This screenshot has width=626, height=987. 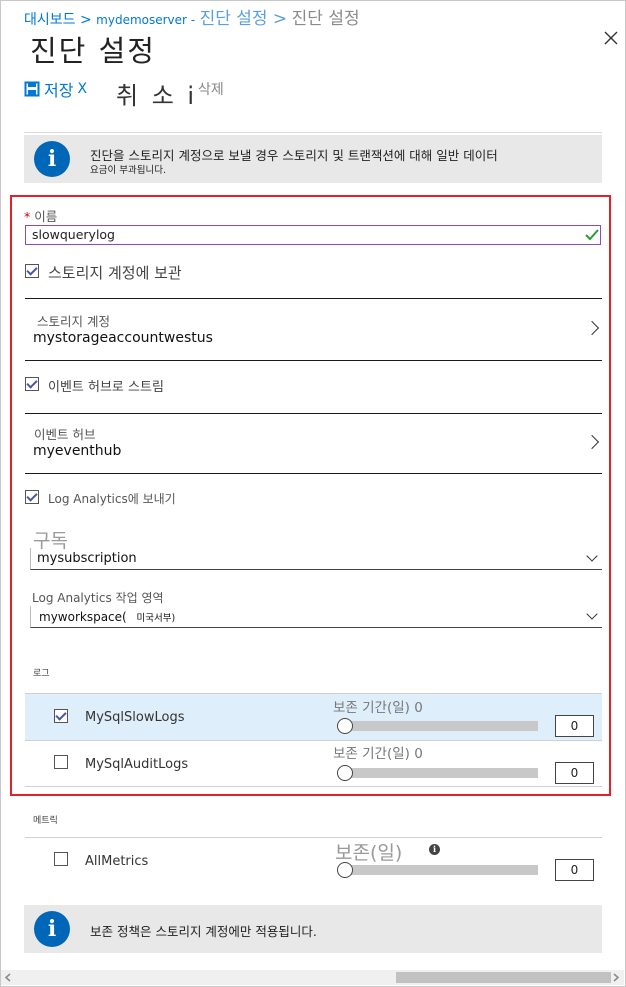 What do you see at coordinates (128, 170) in the screenshot?
I see `info-line-2: 요금이 부과됩니다.` at bounding box center [128, 170].